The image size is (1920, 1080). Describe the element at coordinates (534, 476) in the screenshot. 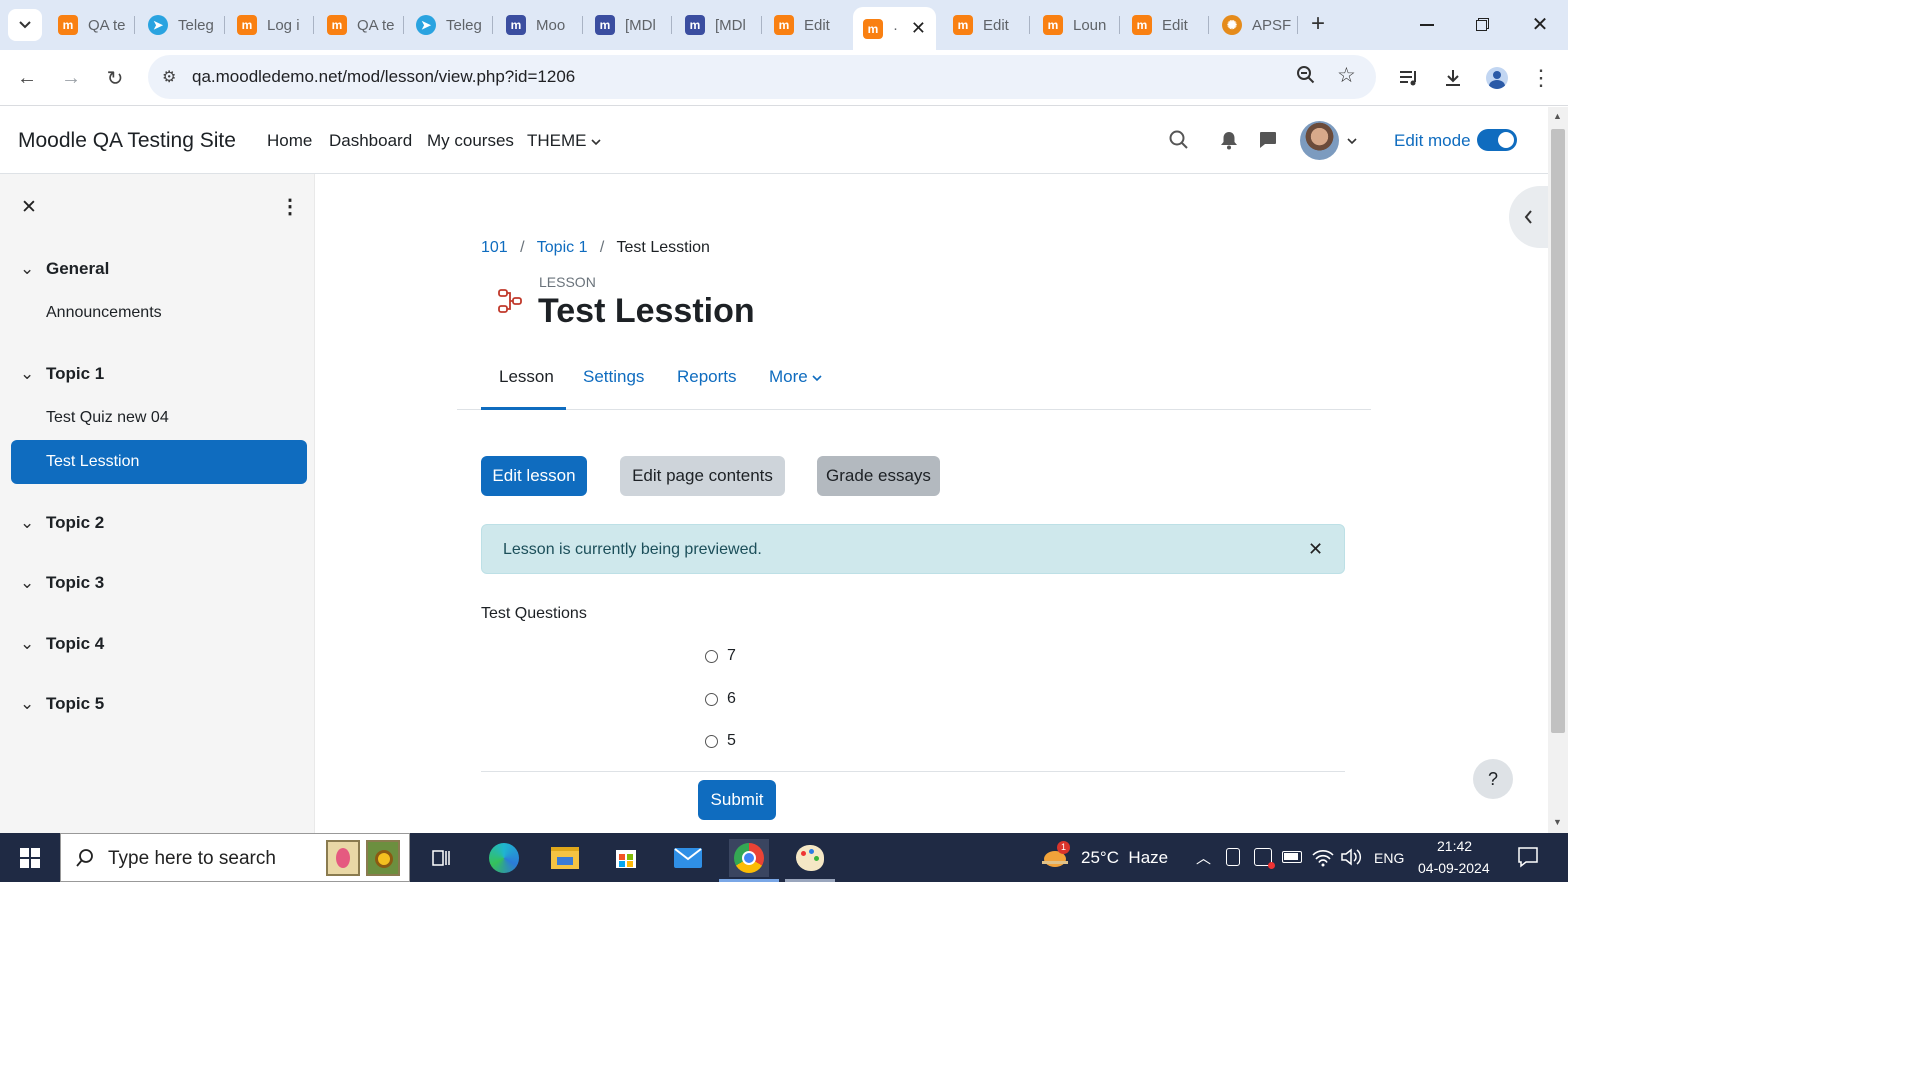

I see `edit-lesson-button: Edit lesson` at that location.